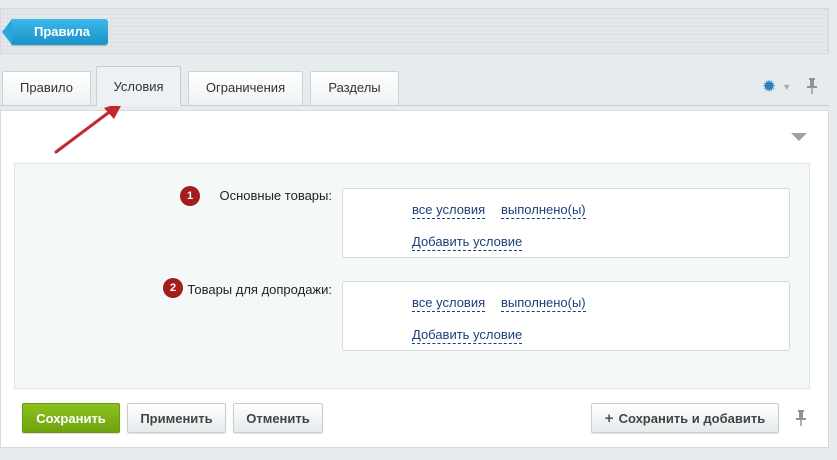 This screenshot has height=460, width=837. Describe the element at coordinates (354, 88) in the screenshot. I see `tab-sections: Разделы` at that location.